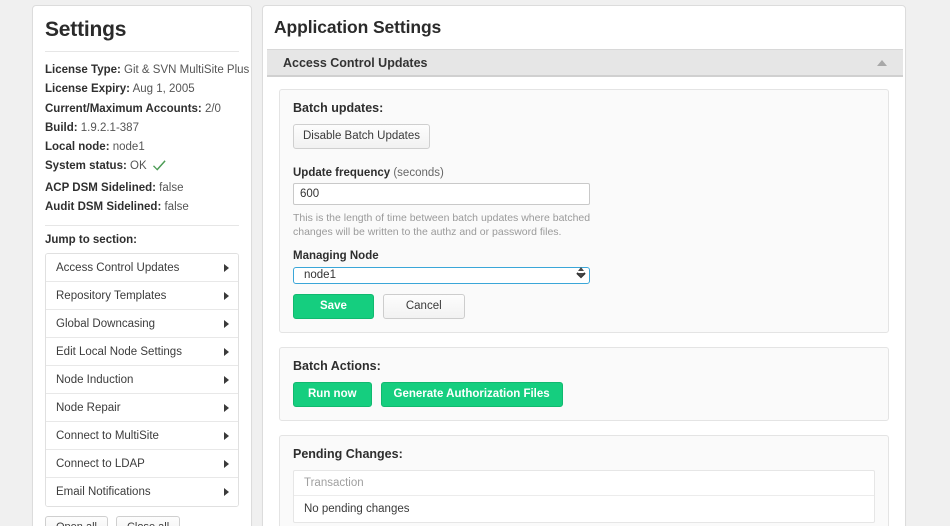 The width and height of the screenshot is (950, 526). What do you see at coordinates (342, 173) in the screenshot?
I see `update-frequency-label-text: Update frequency` at bounding box center [342, 173].